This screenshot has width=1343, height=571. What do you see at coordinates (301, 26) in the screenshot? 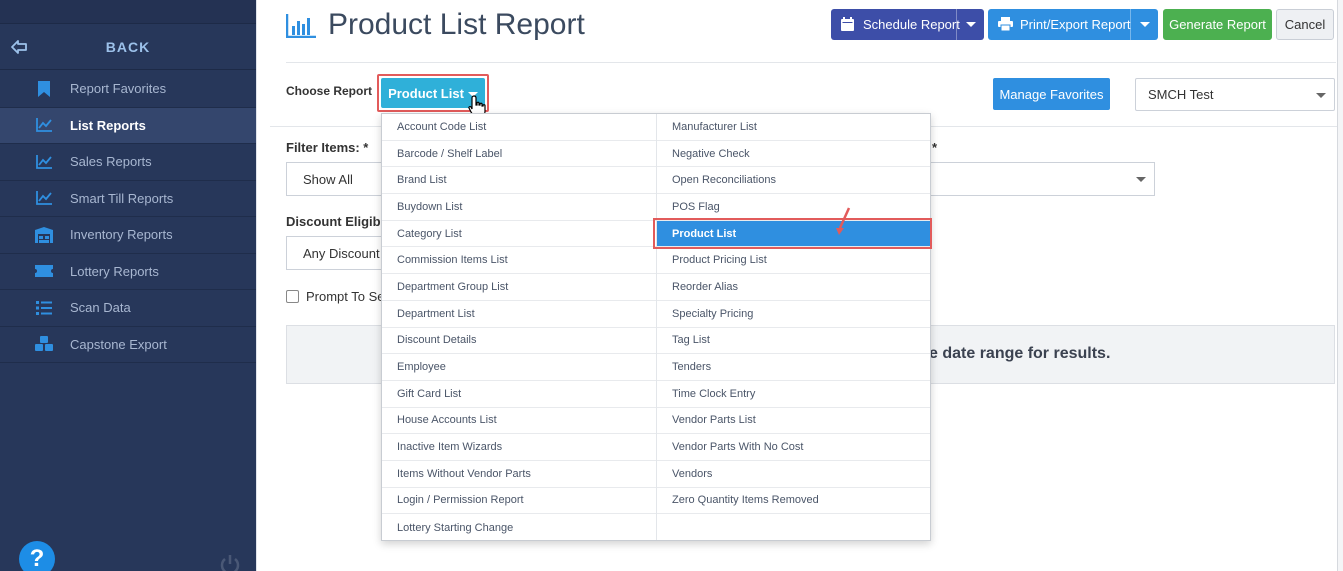
I see `bar-chart-icon` at bounding box center [301, 26].